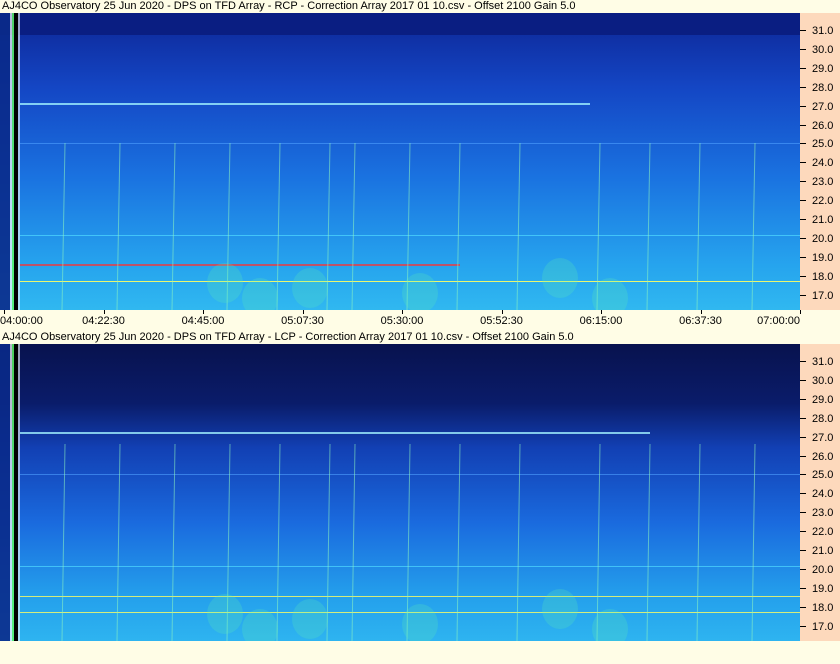 The width and height of the screenshot is (840, 664). I want to click on x-tick-text: 04:45:00, so click(203, 321).